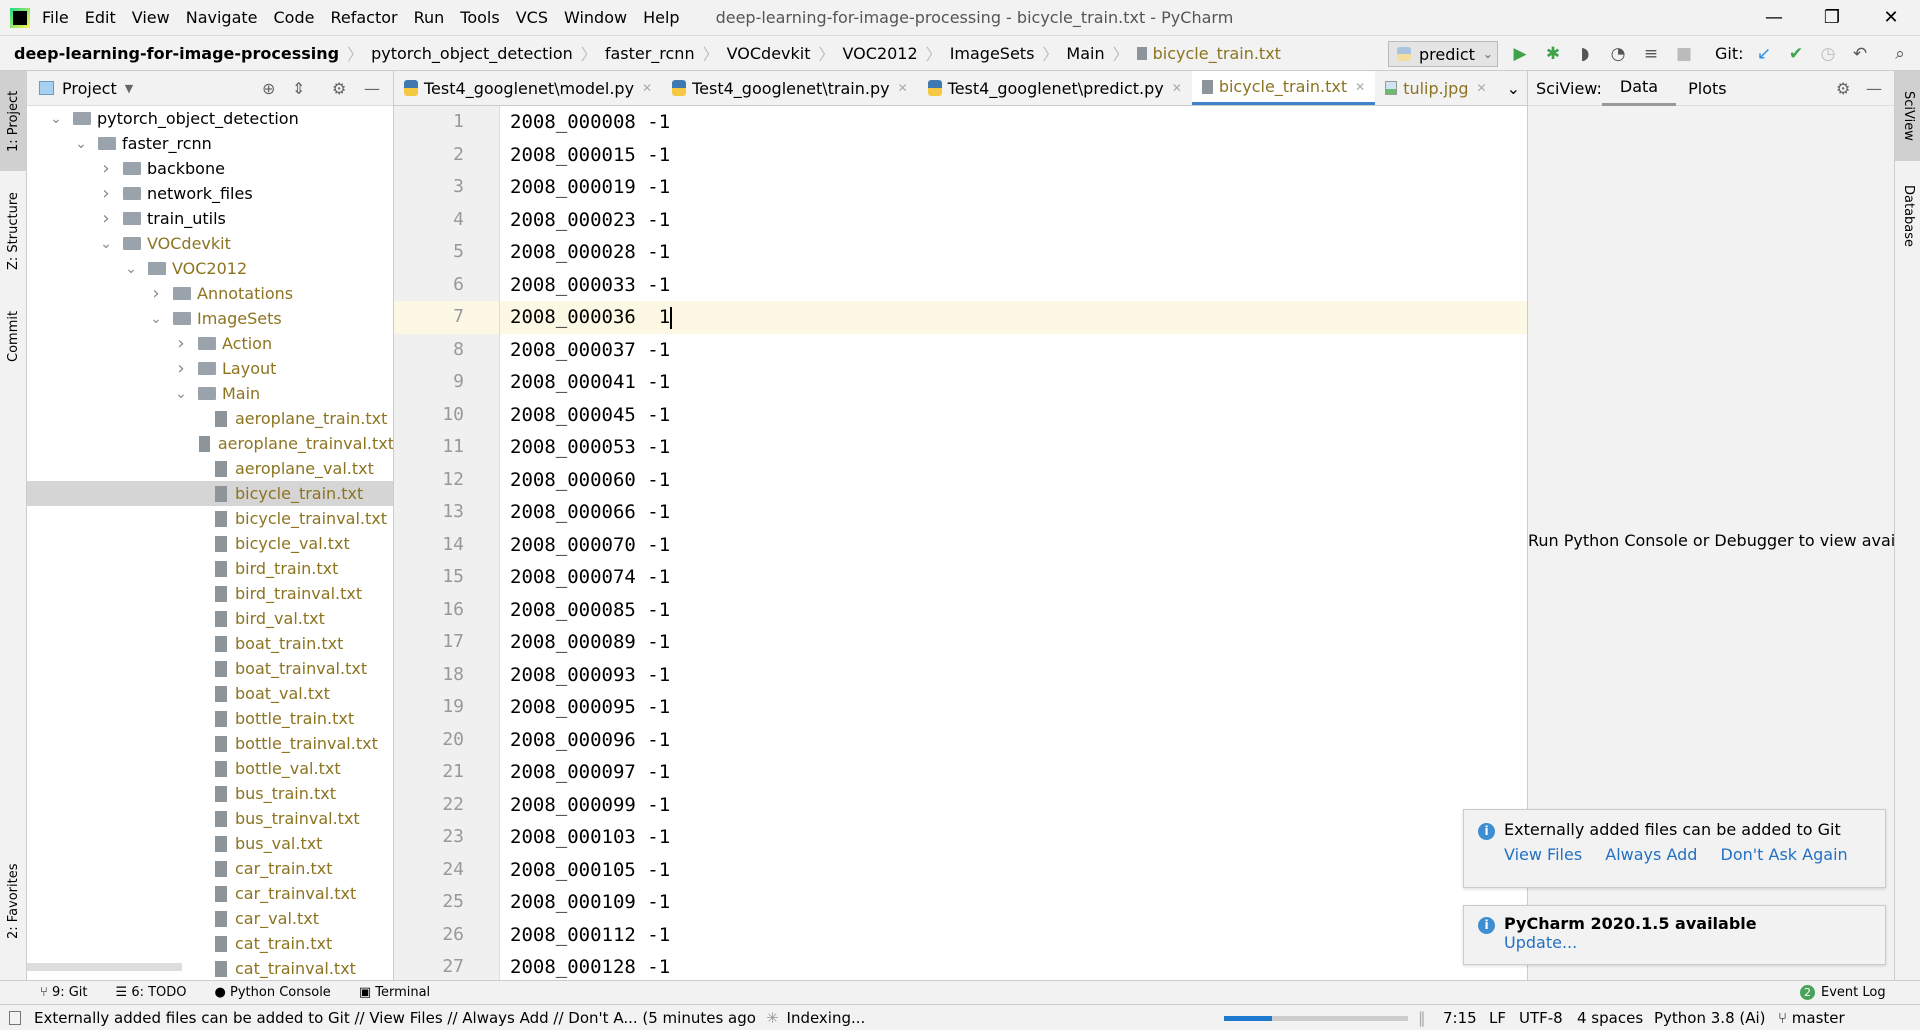  Describe the element at coordinates (210, 768) in the screenshot. I see `tree-file: bottle_val.txt` at that location.